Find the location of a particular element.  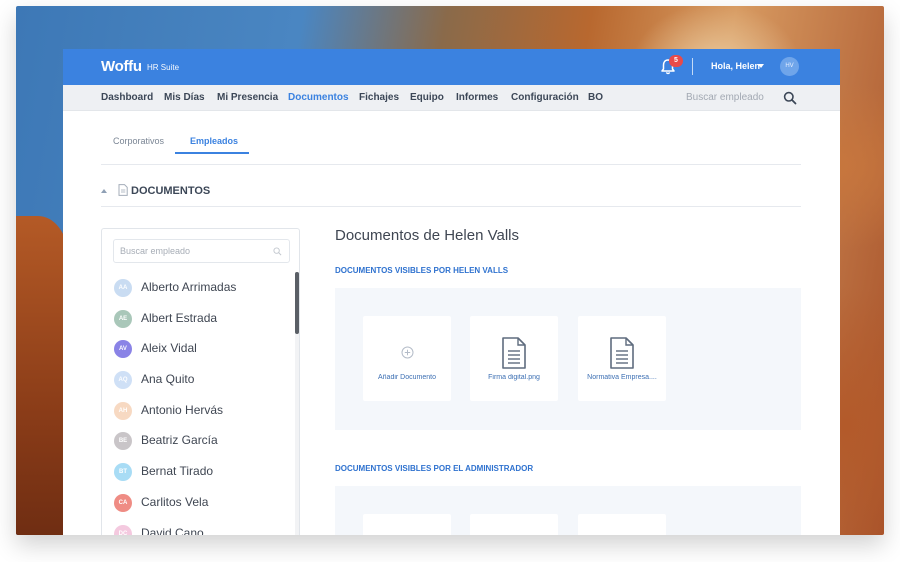

avatar: BT is located at coordinates (123, 472).